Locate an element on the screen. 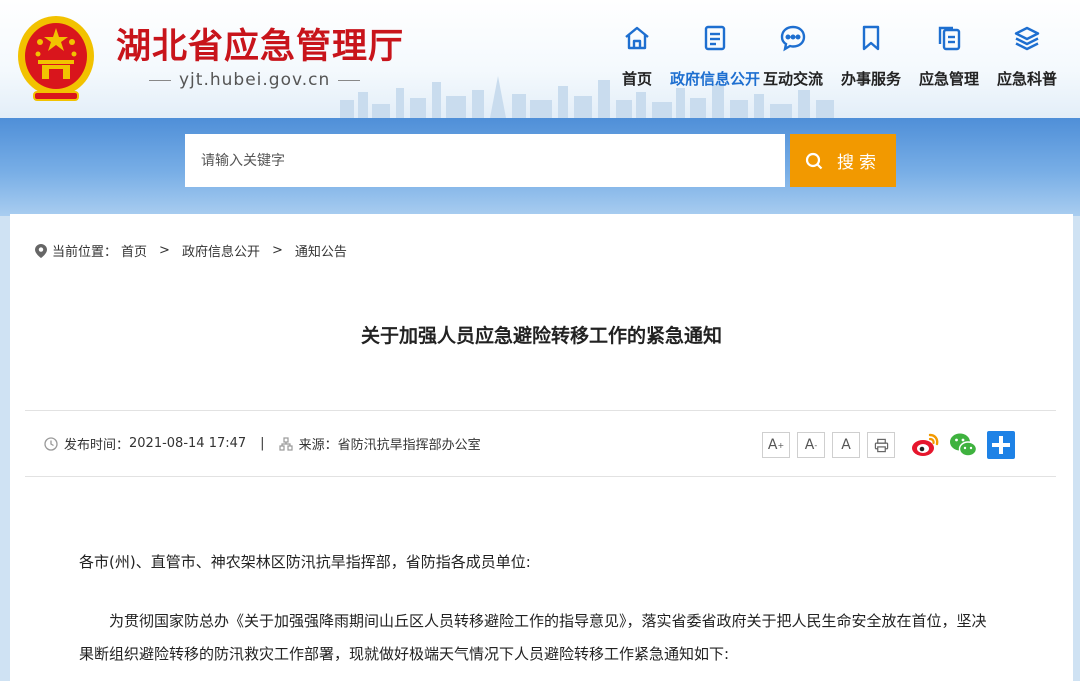 The image size is (1080, 681). search-button: 搜索 is located at coordinates (843, 160).